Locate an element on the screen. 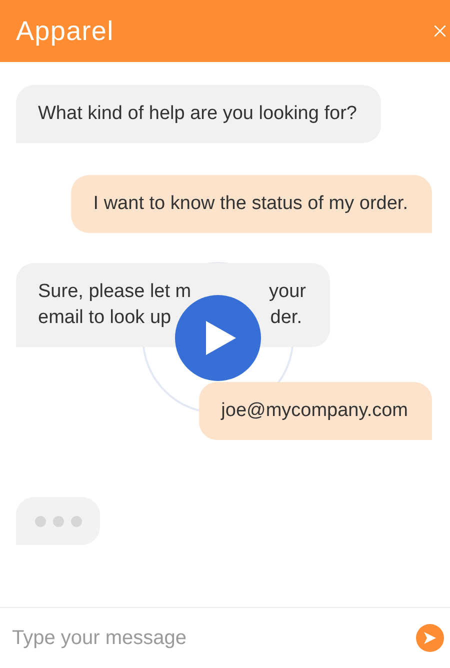  send-button is located at coordinates (430, 638).